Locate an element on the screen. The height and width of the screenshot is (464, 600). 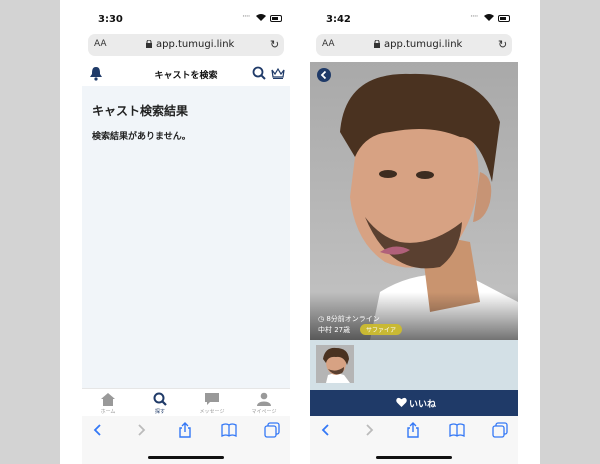
tab-message: メッセージ is located at coordinates (212, 403).